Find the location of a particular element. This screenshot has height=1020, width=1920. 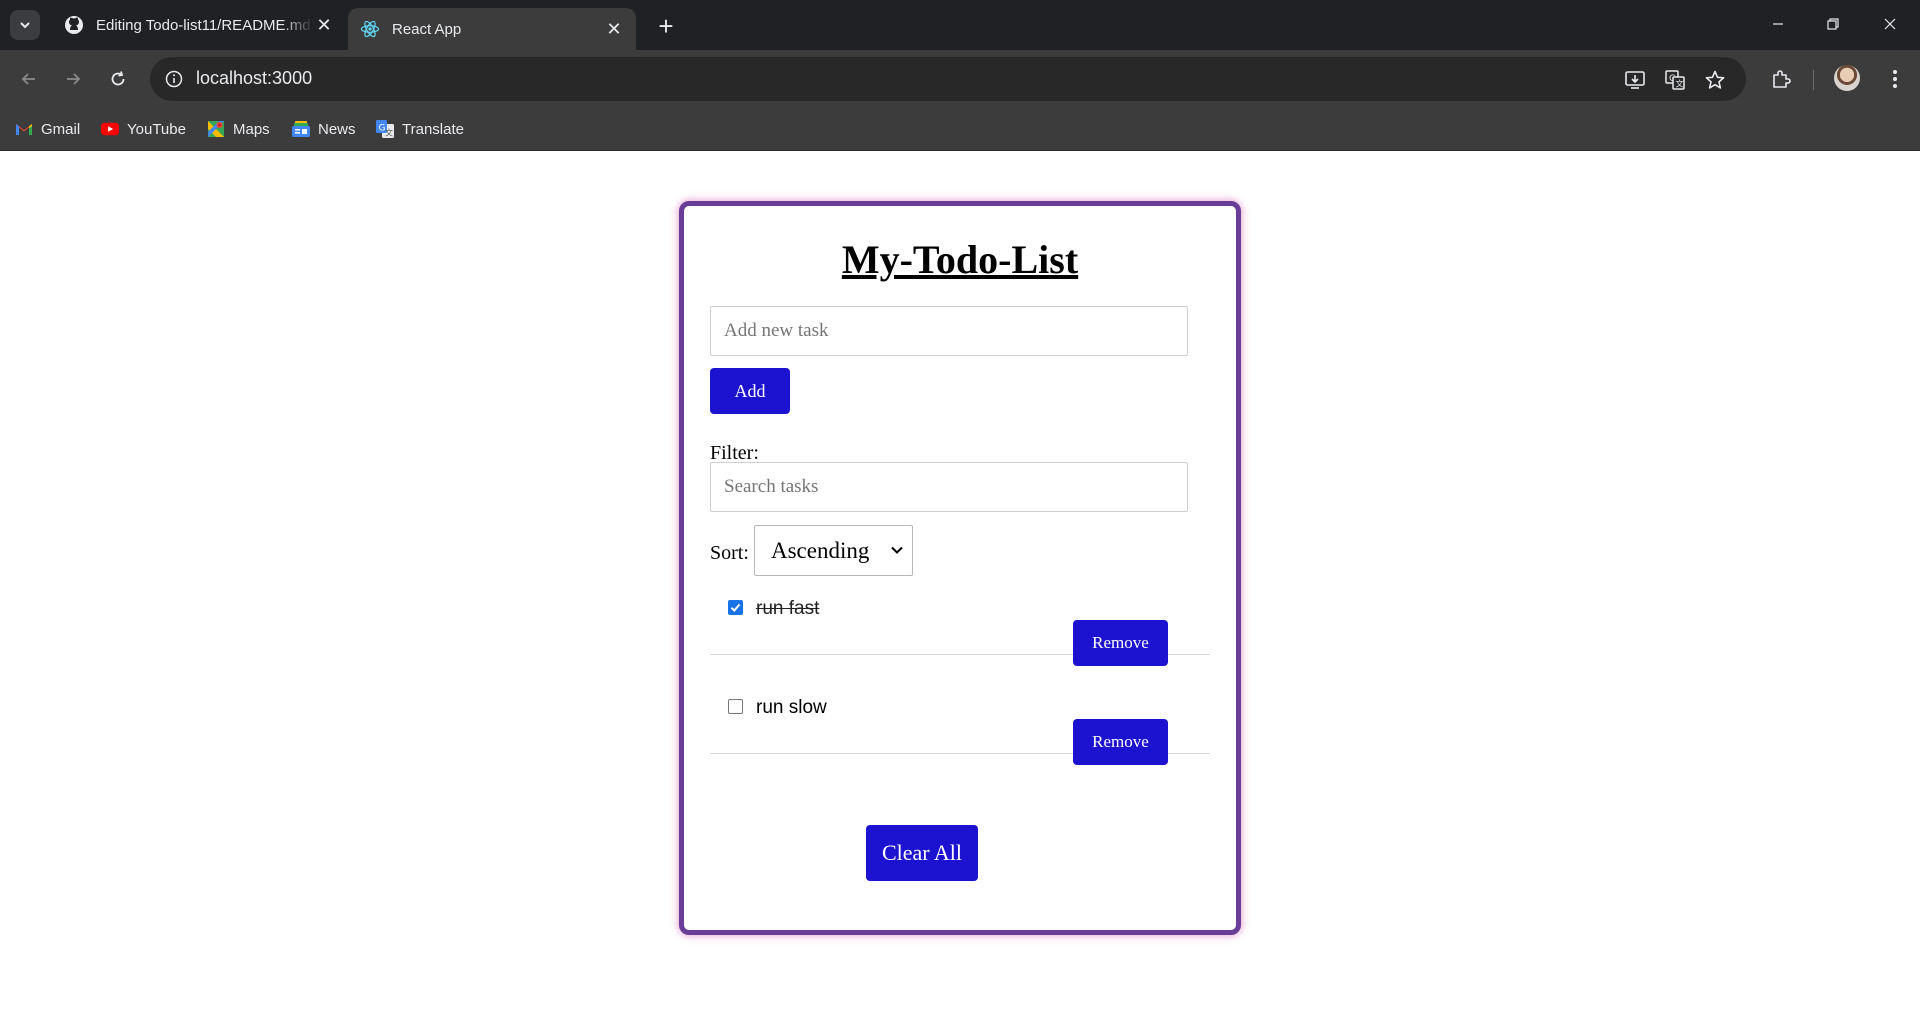

reload-button is located at coordinates (118, 79).